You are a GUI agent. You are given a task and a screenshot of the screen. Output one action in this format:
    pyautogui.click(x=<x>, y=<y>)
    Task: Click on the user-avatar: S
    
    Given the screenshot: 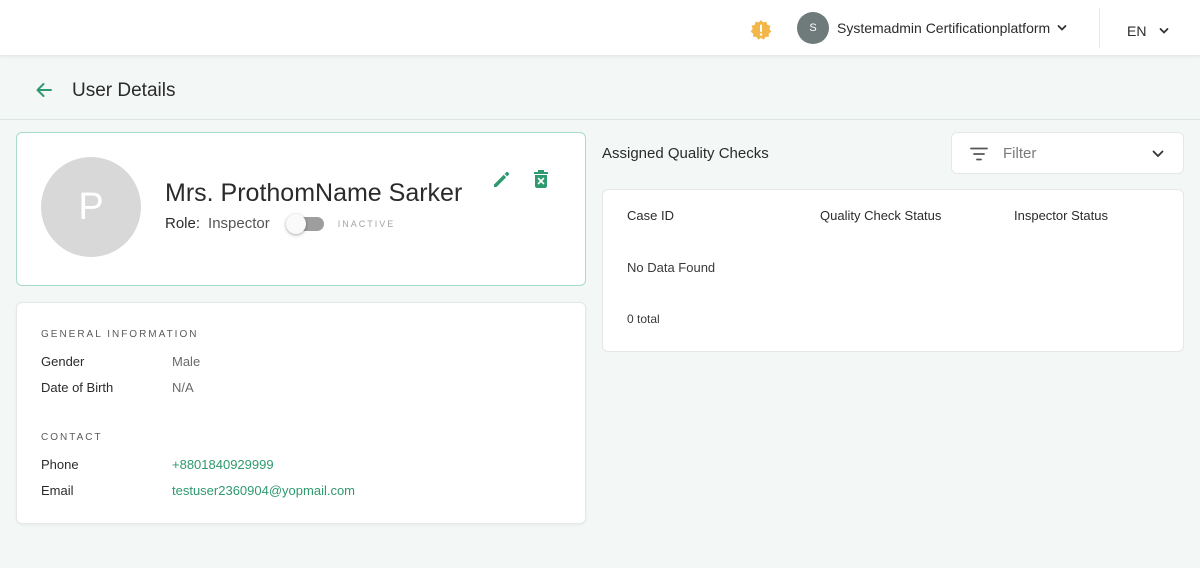 What is the action you would take?
    pyautogui.click(x=813, y=28)
    